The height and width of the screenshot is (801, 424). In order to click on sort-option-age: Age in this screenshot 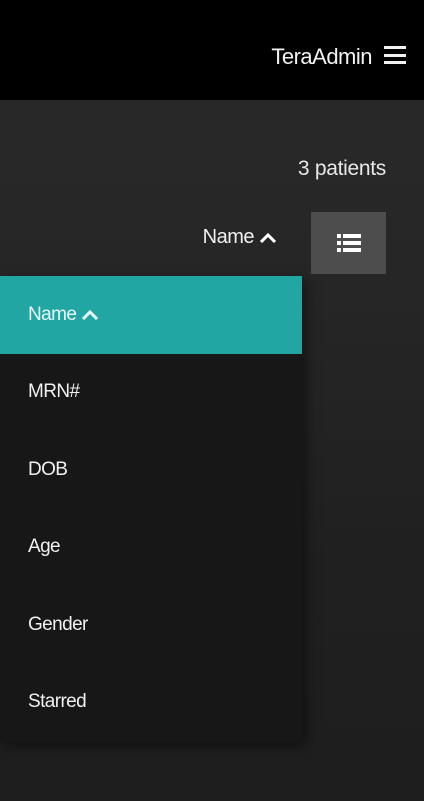, I will do `click(151, 548)`.